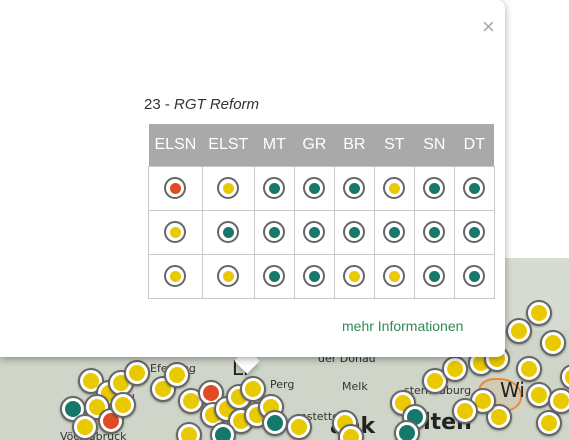 This screenshot has width=569, height=440. I want to click on map-label-melk: Melk, so click(355, 386).